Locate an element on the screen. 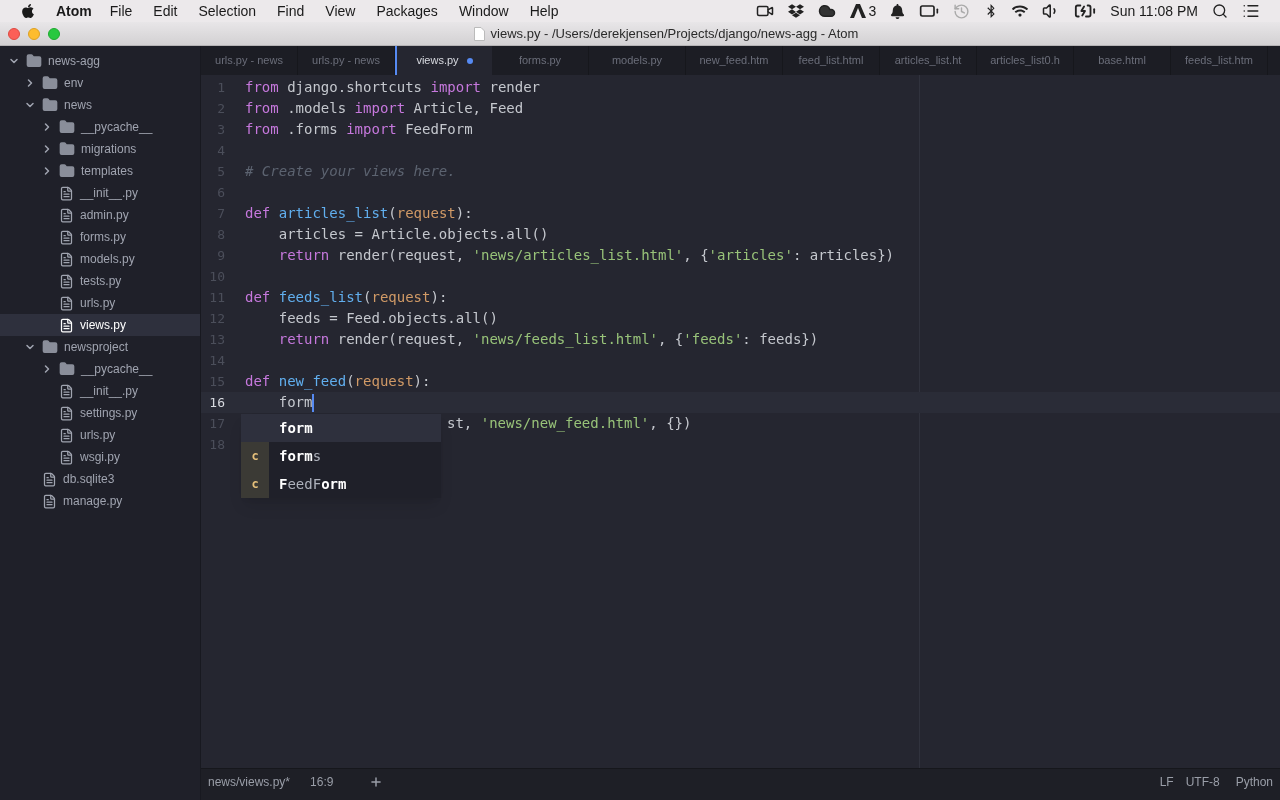 The width and height of the screenshot is (1280, 800). menu-item: Help is located at coordinates (544, 11).